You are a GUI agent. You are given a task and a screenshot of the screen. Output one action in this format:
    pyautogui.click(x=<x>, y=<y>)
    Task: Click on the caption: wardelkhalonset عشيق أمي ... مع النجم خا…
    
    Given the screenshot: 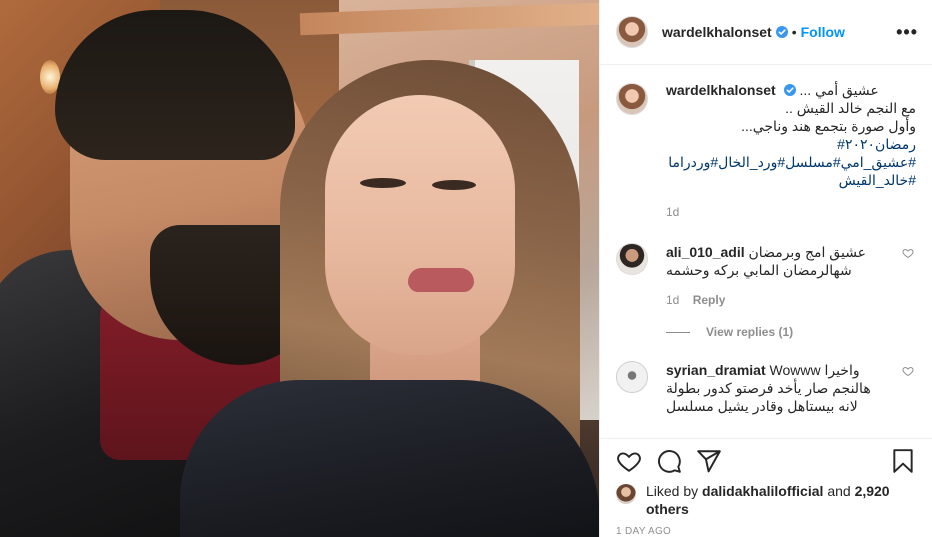 What is the action you would take?
    pyautogui.click(x=766, y=151)
    